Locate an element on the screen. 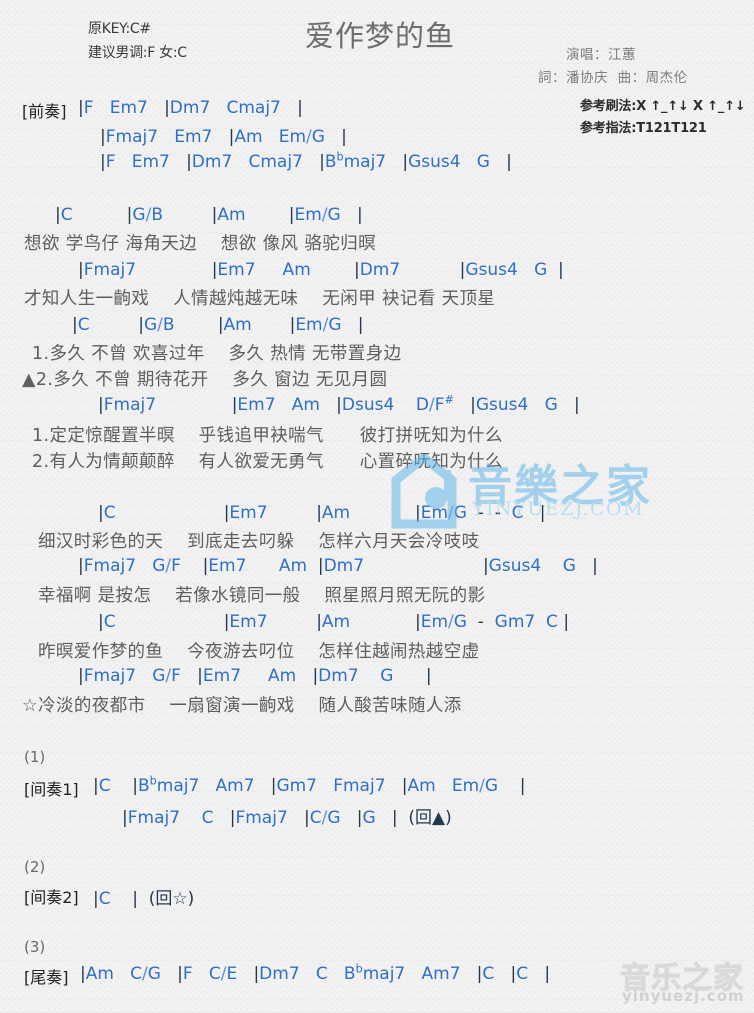 The image size is (754, 1013). lyric-line-verse2-1: 1.多久 不曾 欢喜过年 多久 热情 无带置身边 is located at coordinates (217, 354).